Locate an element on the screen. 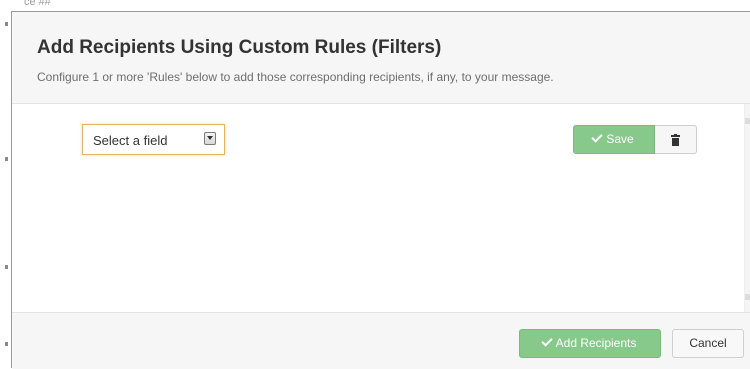 The height and width of the screenshot is (369, 750). background-page-text: ce ## is located at coordinates (37, 4).